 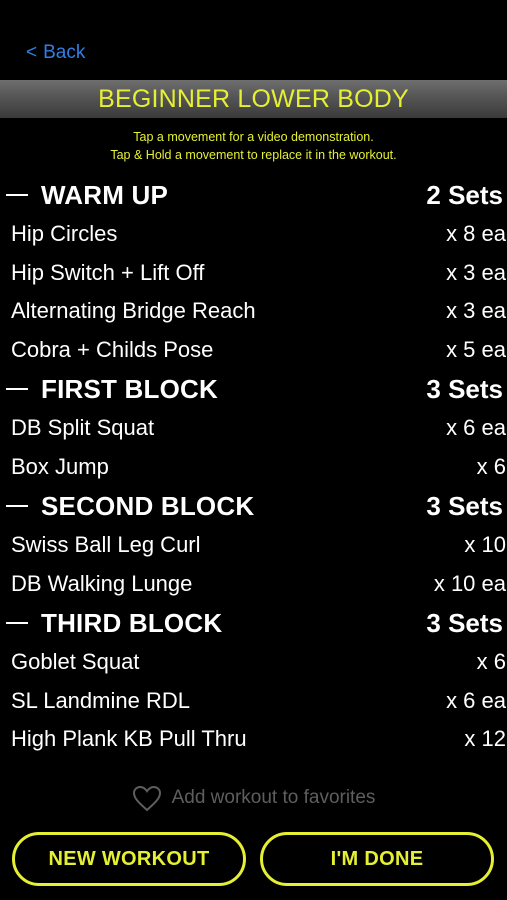 I want to click on exercise-row: Alternating Bridge Reach x 3 ea, so click(x=253, y=311).